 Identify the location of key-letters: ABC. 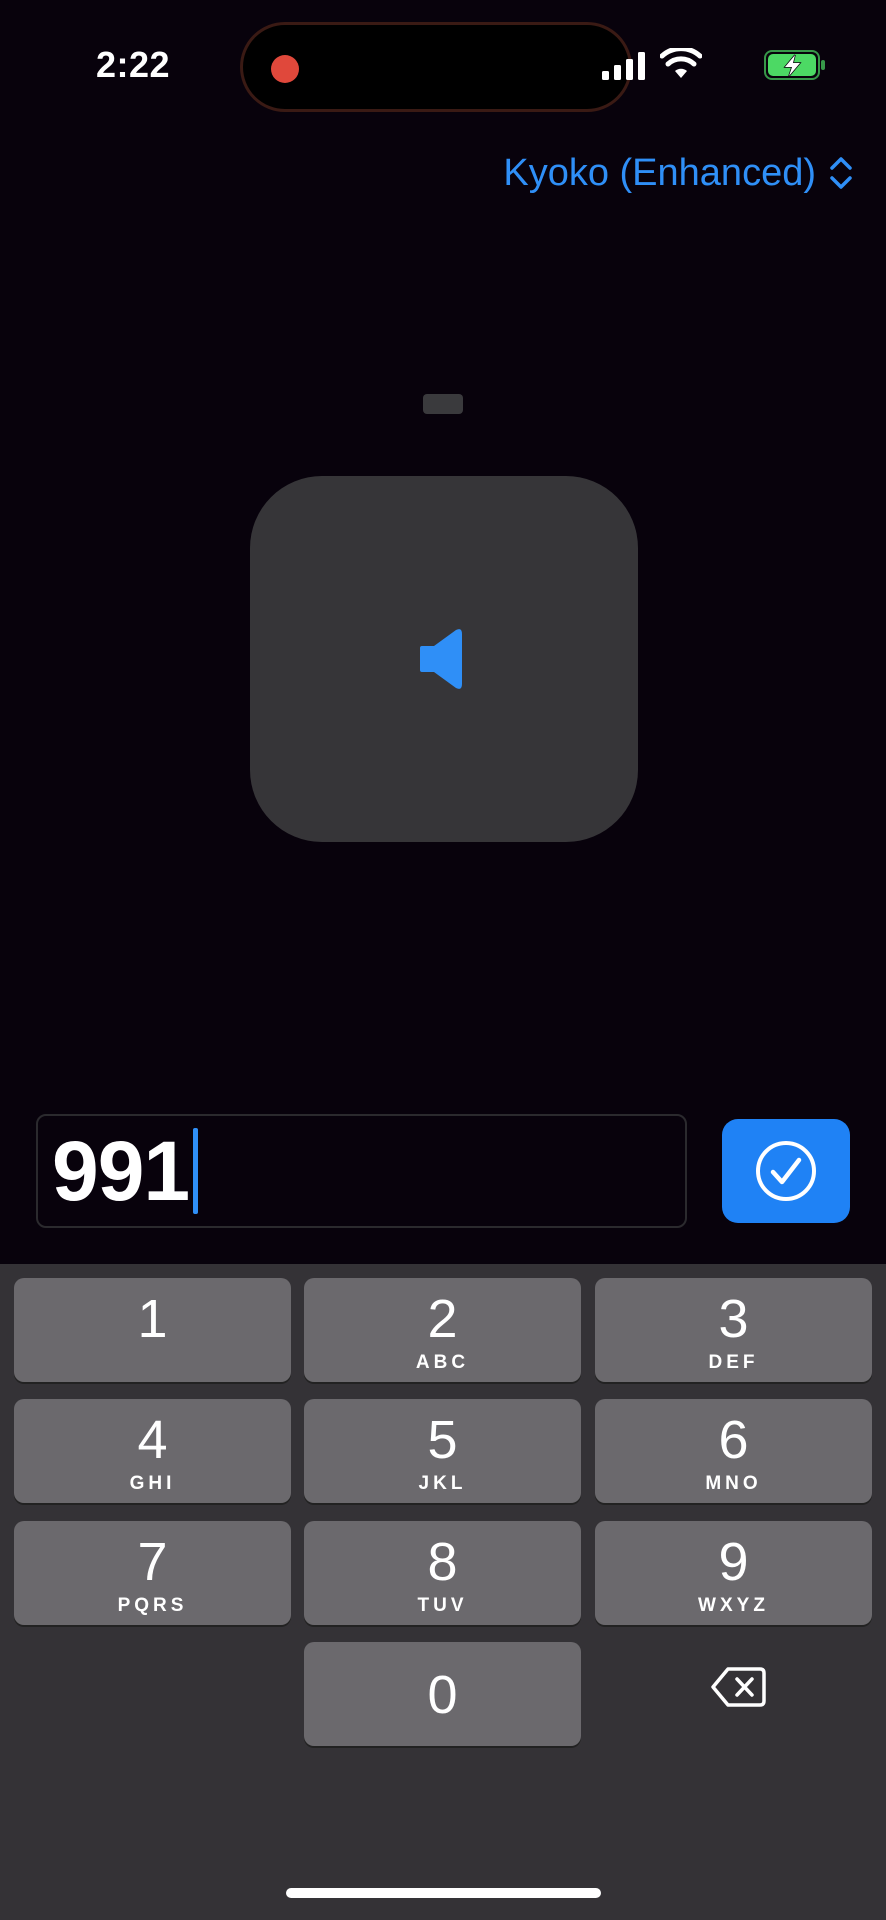
(442, 1362).